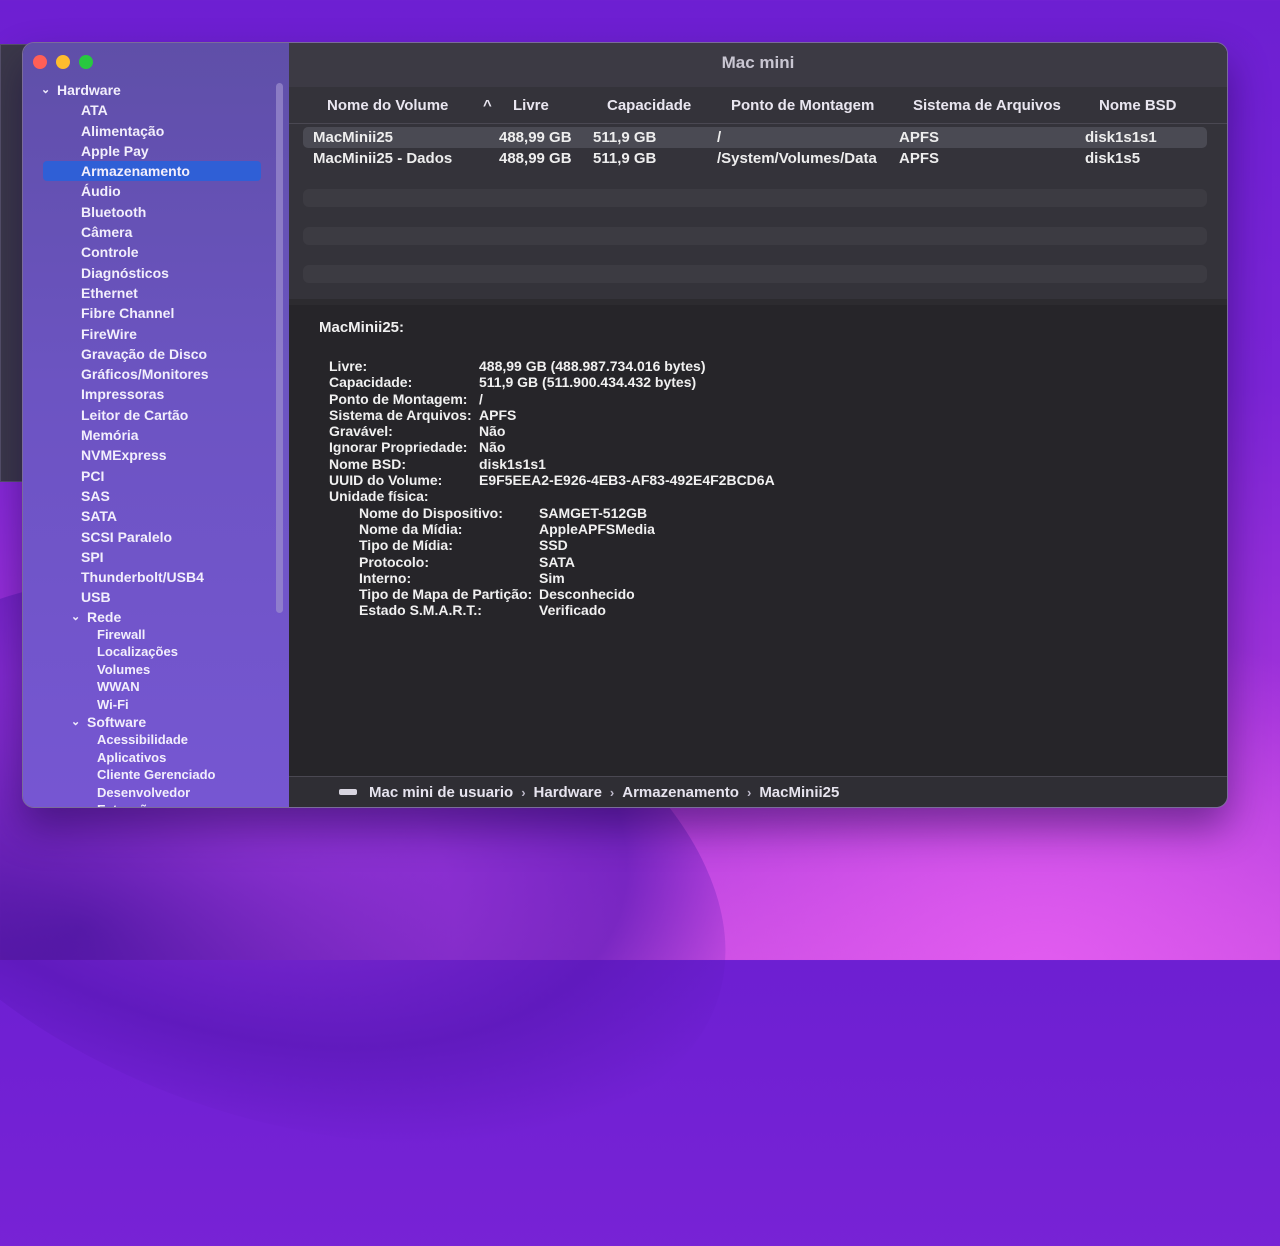 This screenshot has height=1246, width=1280. What do you see at coordinates (123, 394) in the screenshot?
I see `sidebar-item-label: Impressoras` at bounding box center [123, 394].